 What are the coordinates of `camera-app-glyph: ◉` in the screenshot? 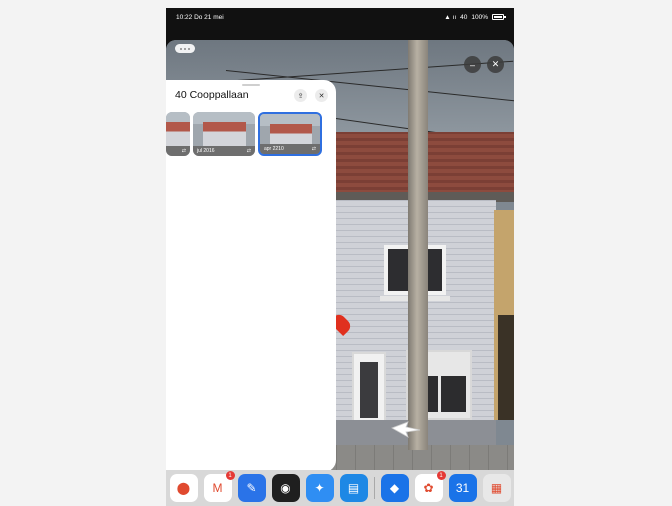 It's located at (285, 488).